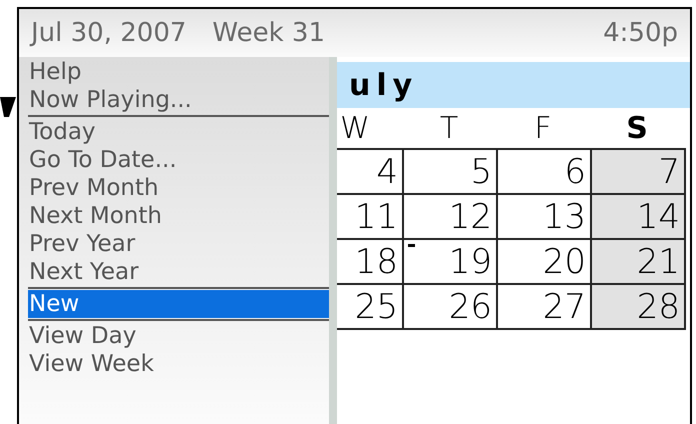 This screenshot has width=696, height=424. I want to click on day-number: 19, so click(470, 261).